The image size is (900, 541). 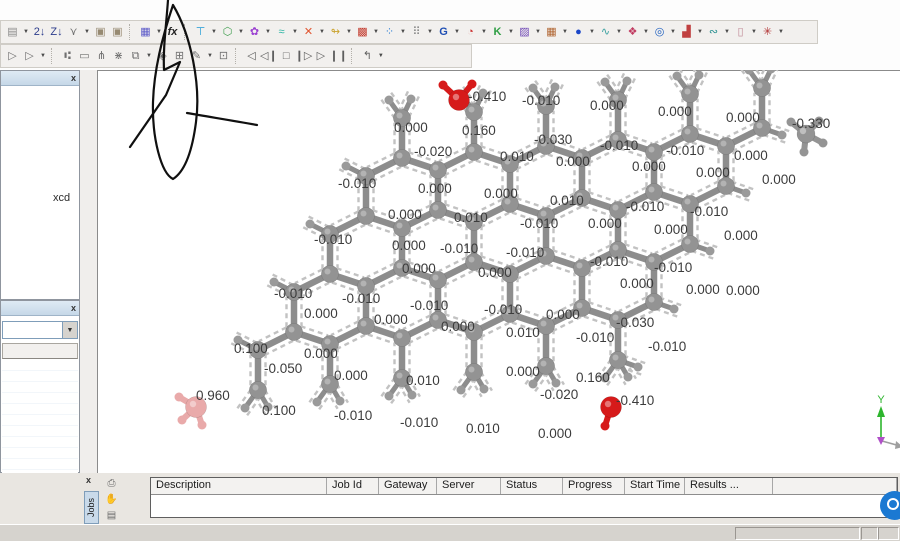 What do you see at coordinates (118, 56) in the screenshot?
I see `fragment-icon: ⋇` at bounding box center [118, 56].